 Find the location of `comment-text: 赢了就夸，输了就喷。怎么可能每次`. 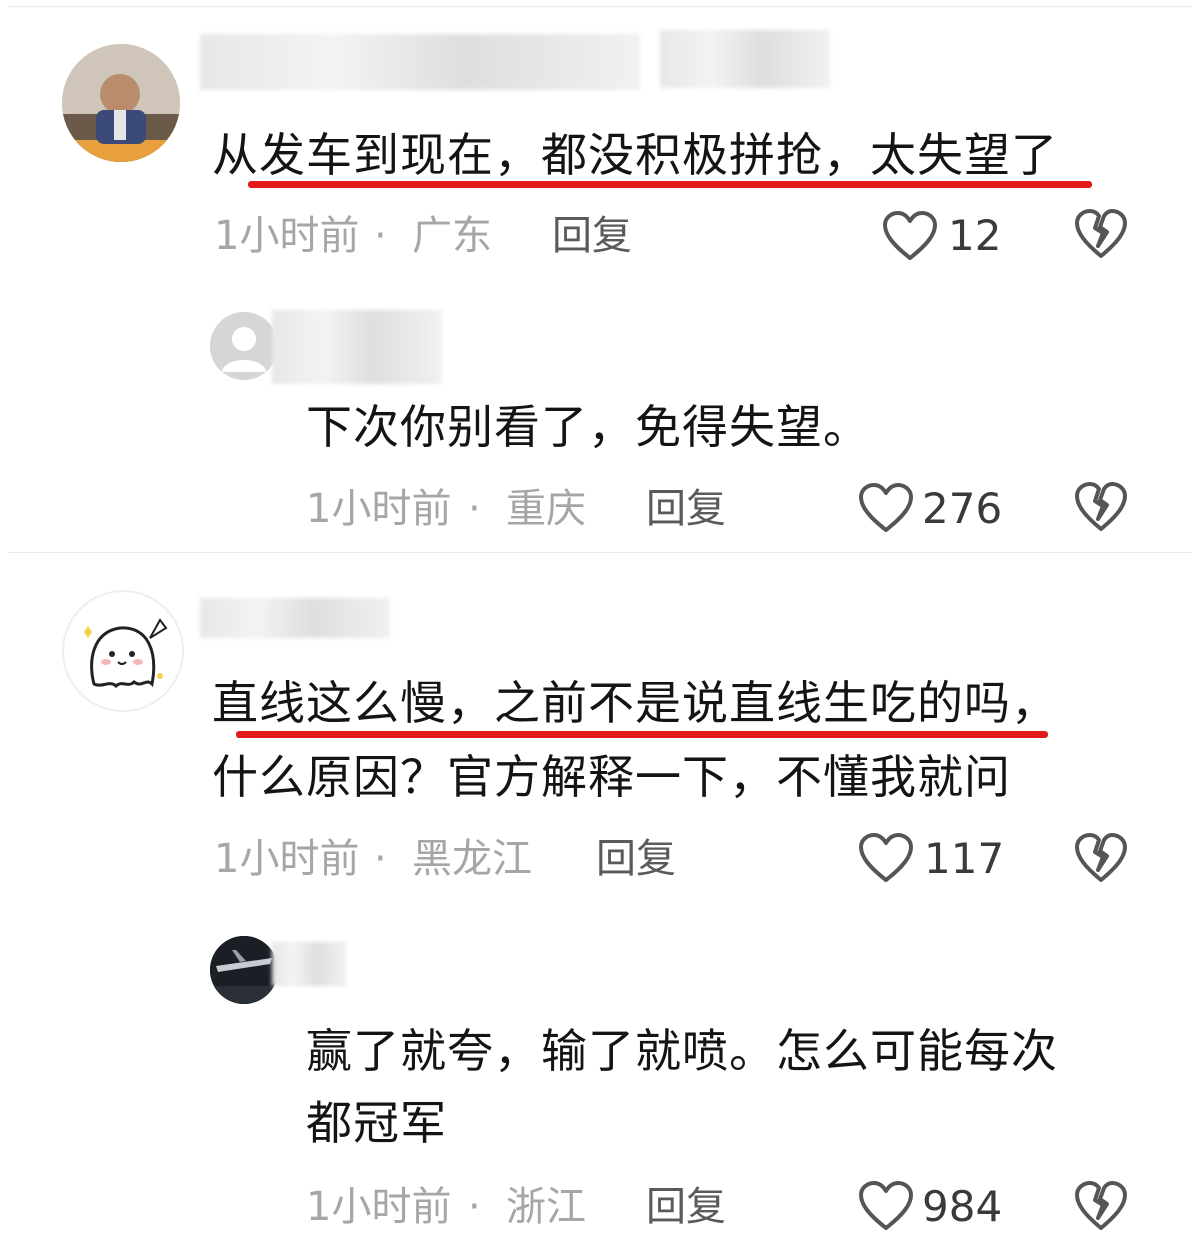

comment-text: 赢了就夸，输了就喷。怎么可能每次 is located at coordinates (682, 1051).